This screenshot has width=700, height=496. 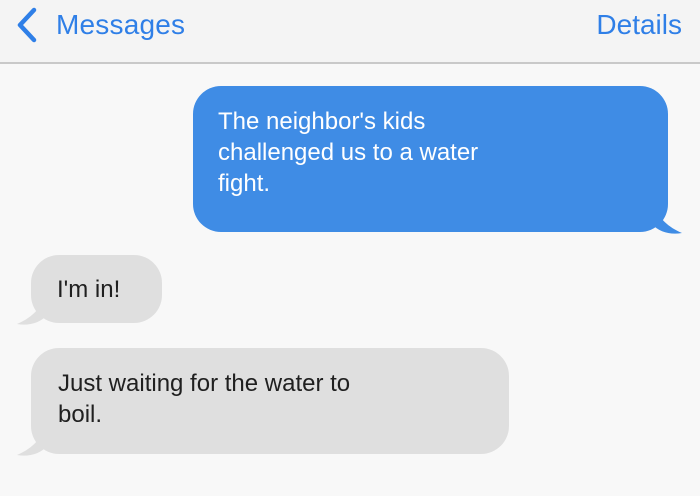 What do you see at coordinates (27, 25) in the screenshot?
I see `chevron-left-icon` at bounding box center [27, 25].